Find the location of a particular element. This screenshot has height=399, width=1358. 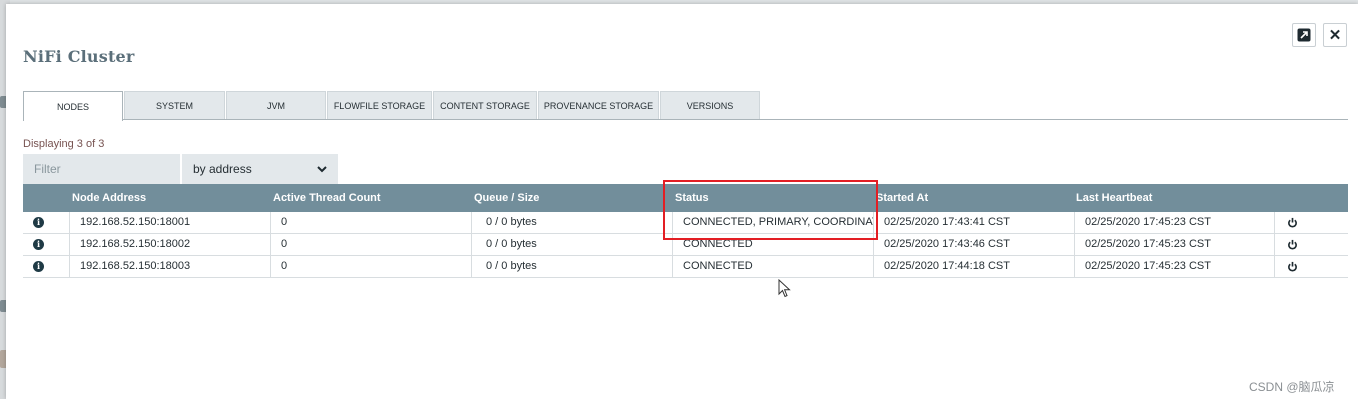

maximize-icon is located at coordinates (1304, 35).